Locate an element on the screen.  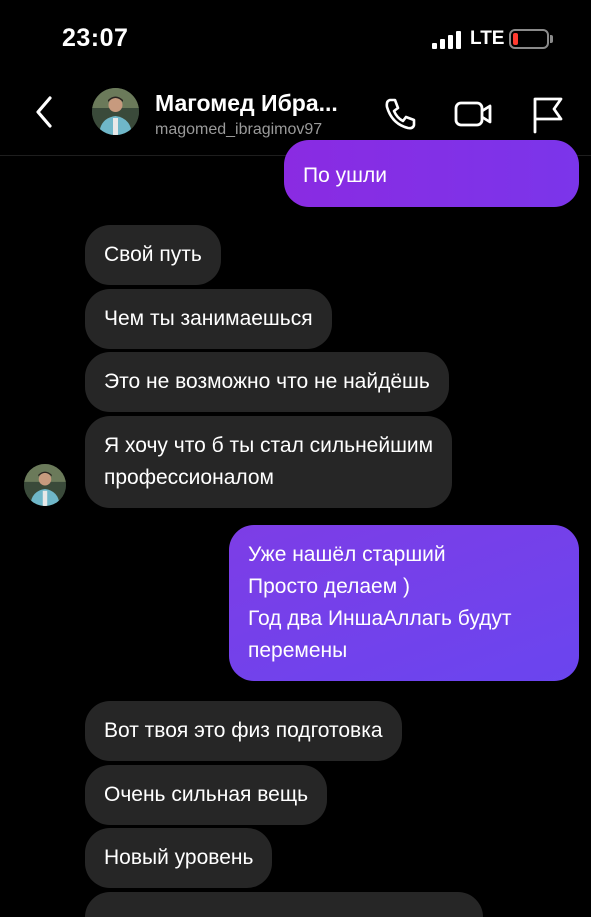
phone-icon is located at coordinates (400, 114).